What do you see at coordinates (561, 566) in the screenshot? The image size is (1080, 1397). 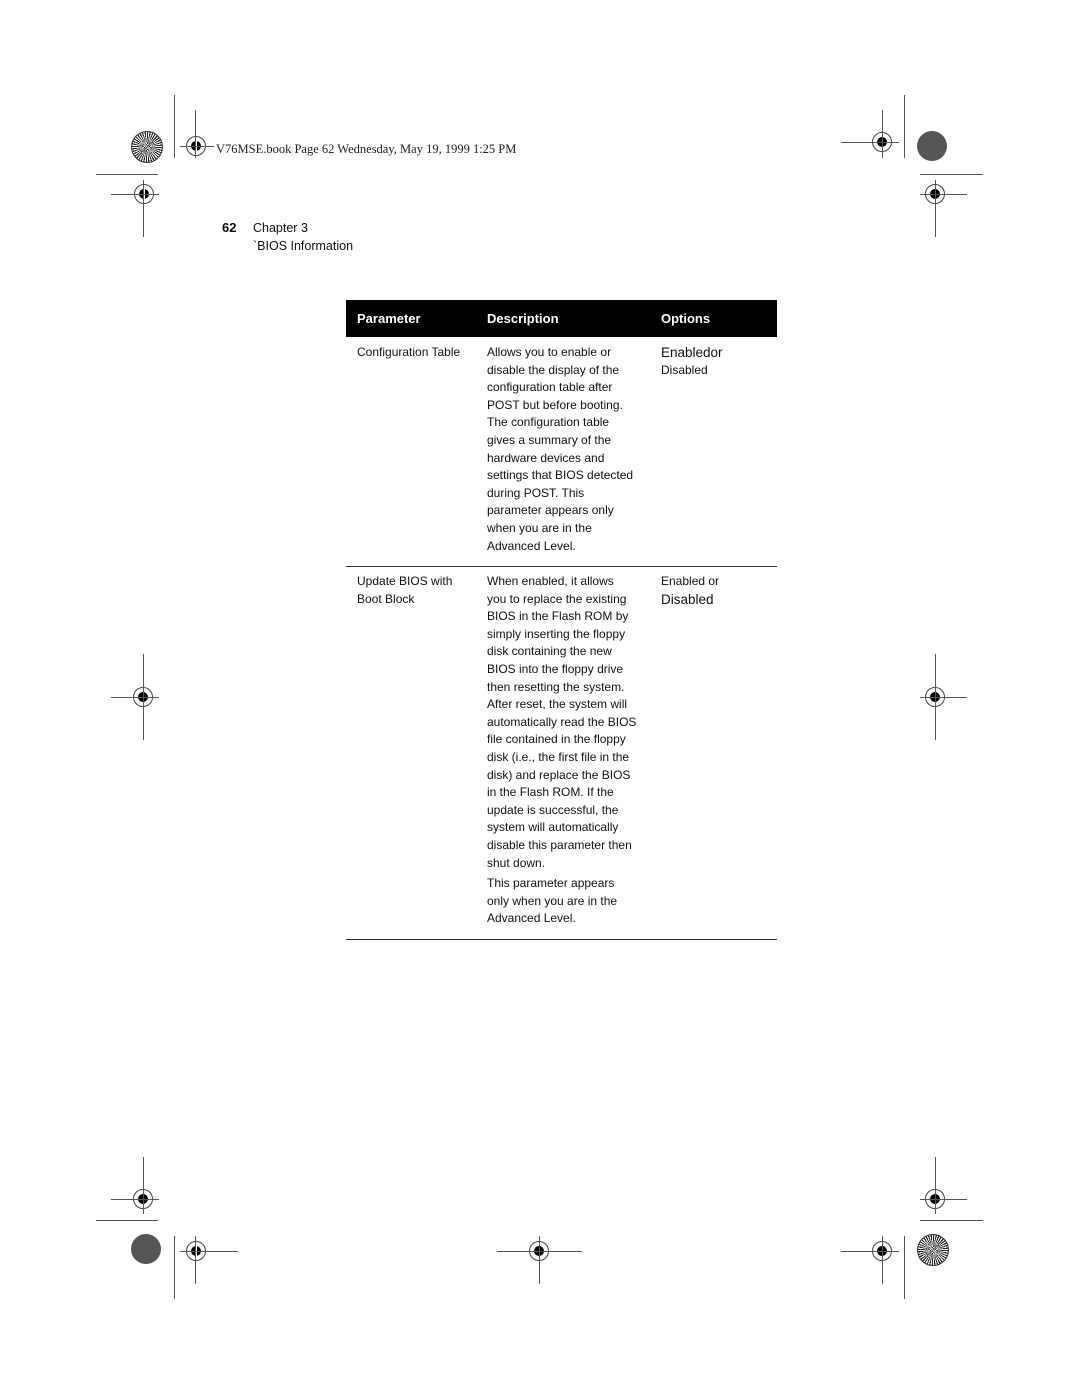 I see `row-divider` at bounding box center [561, 566].